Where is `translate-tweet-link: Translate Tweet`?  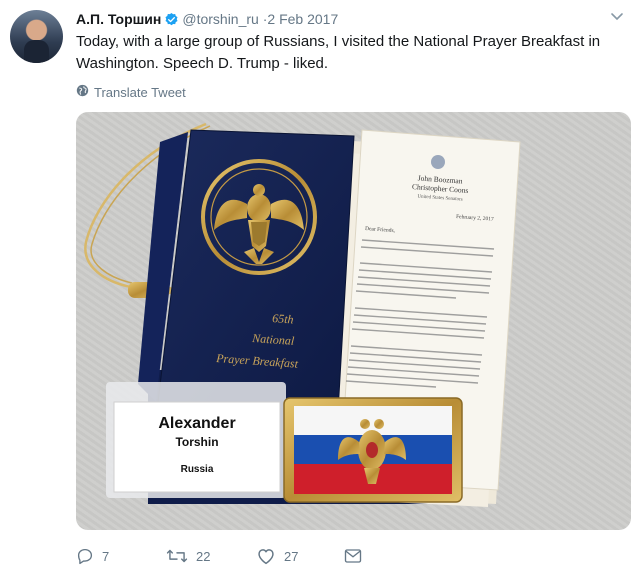
translate-tweet-link: Translate Tweet is located at coordinates (131, 92).